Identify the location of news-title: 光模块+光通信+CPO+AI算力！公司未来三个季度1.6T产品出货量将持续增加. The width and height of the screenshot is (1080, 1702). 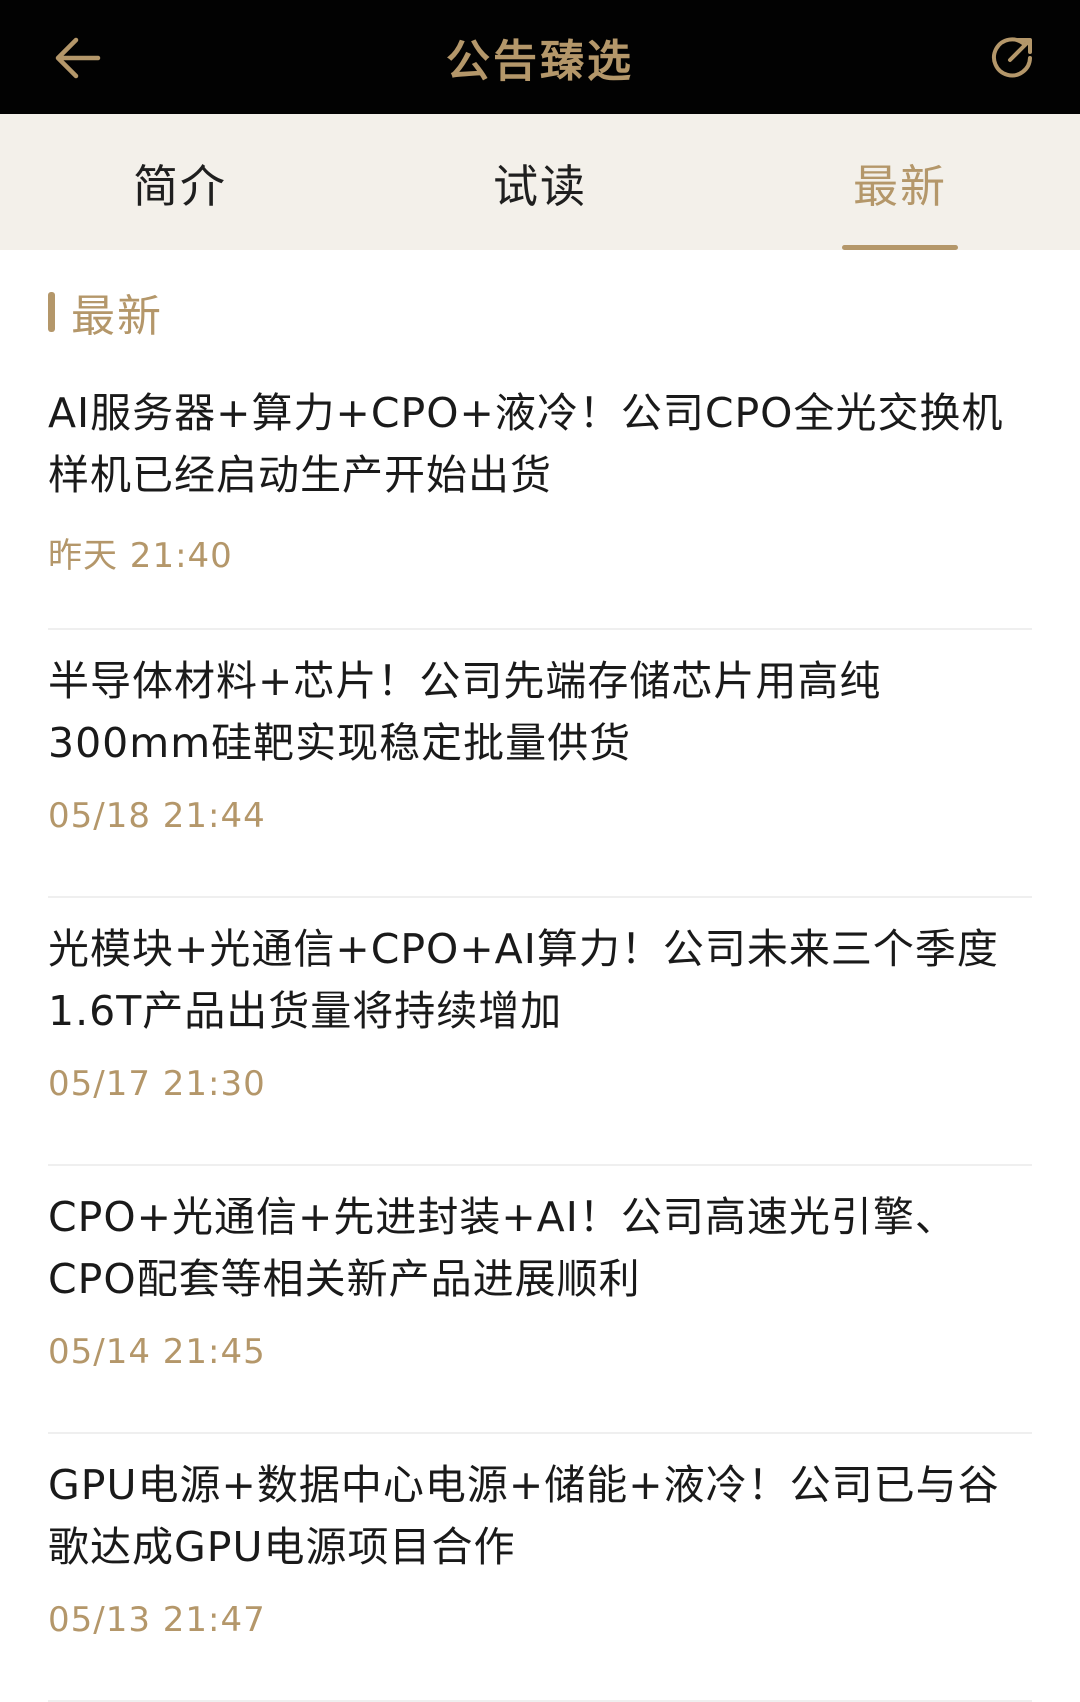
(523, 980).